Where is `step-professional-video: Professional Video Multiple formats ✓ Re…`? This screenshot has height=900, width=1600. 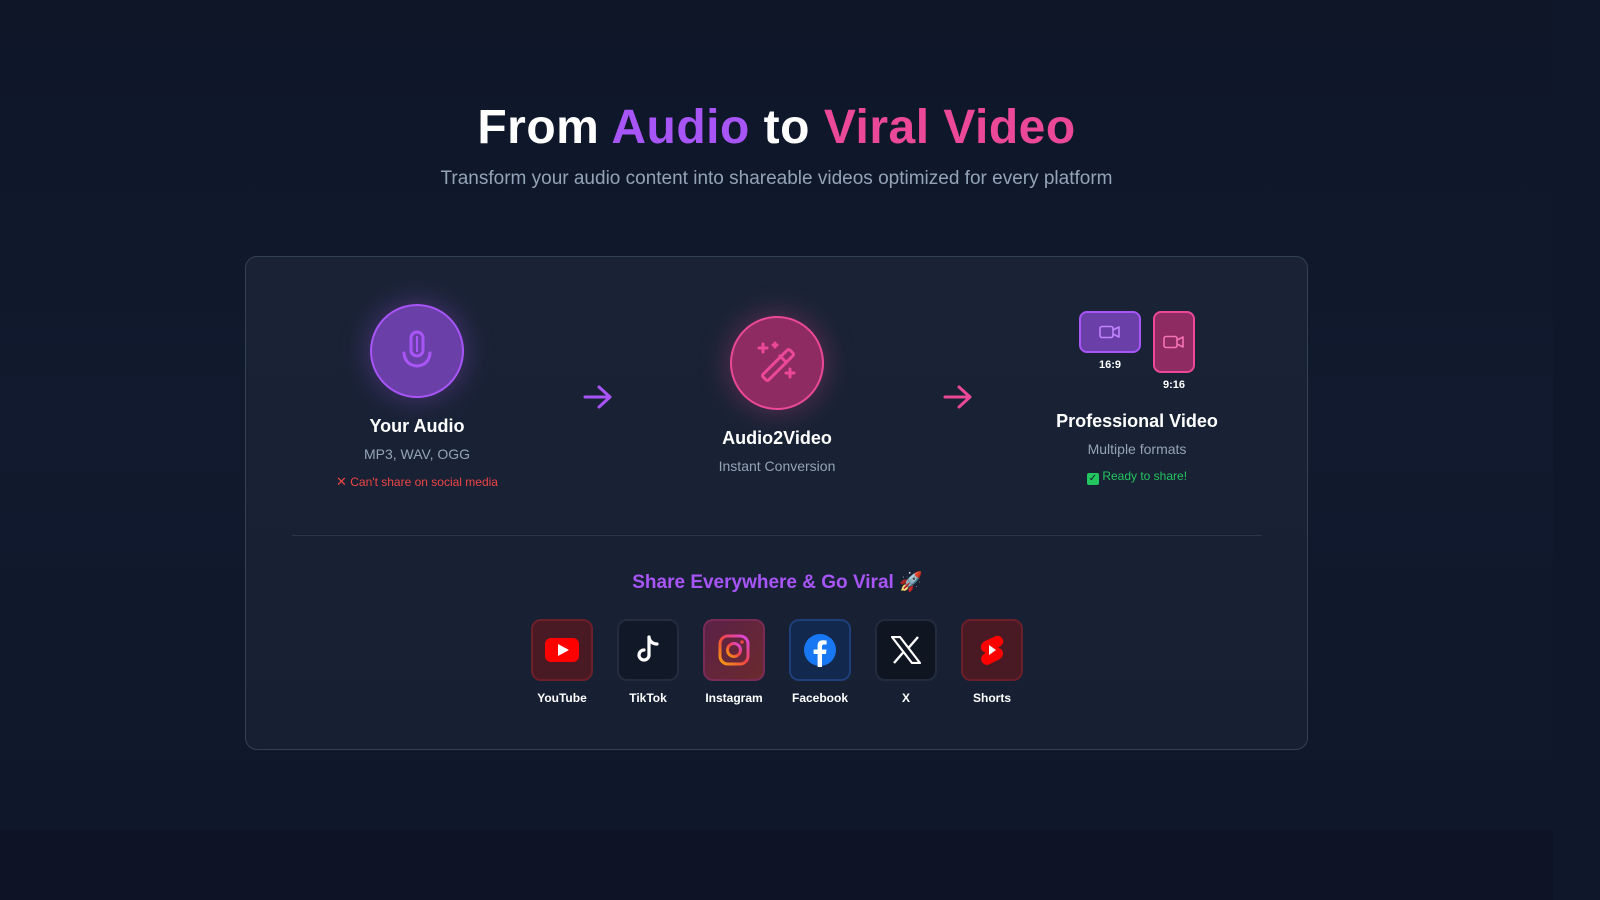
step-professional-video: Professional Video Multiple formats ✓ Re… is located at coordinates (1137, 448).